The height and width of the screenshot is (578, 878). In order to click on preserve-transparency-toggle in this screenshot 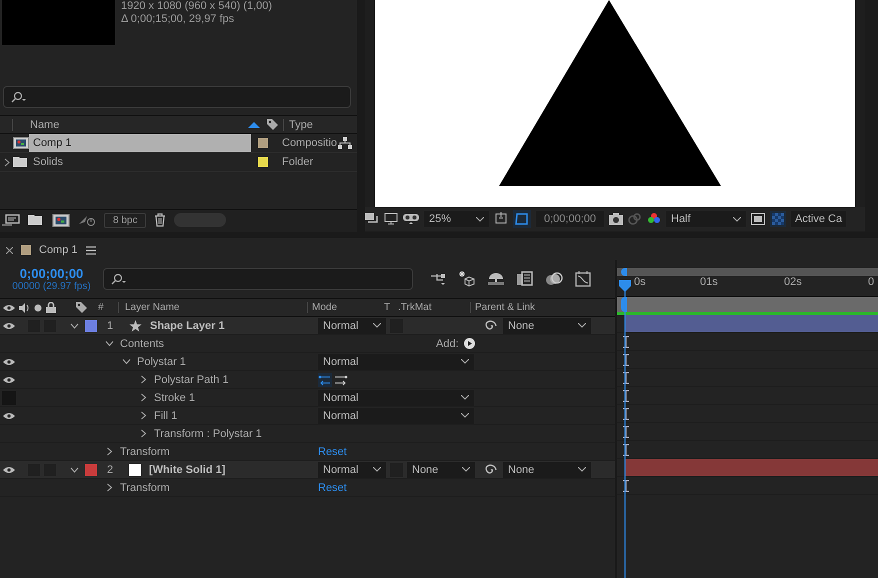, I will do `click(396, 325)`.